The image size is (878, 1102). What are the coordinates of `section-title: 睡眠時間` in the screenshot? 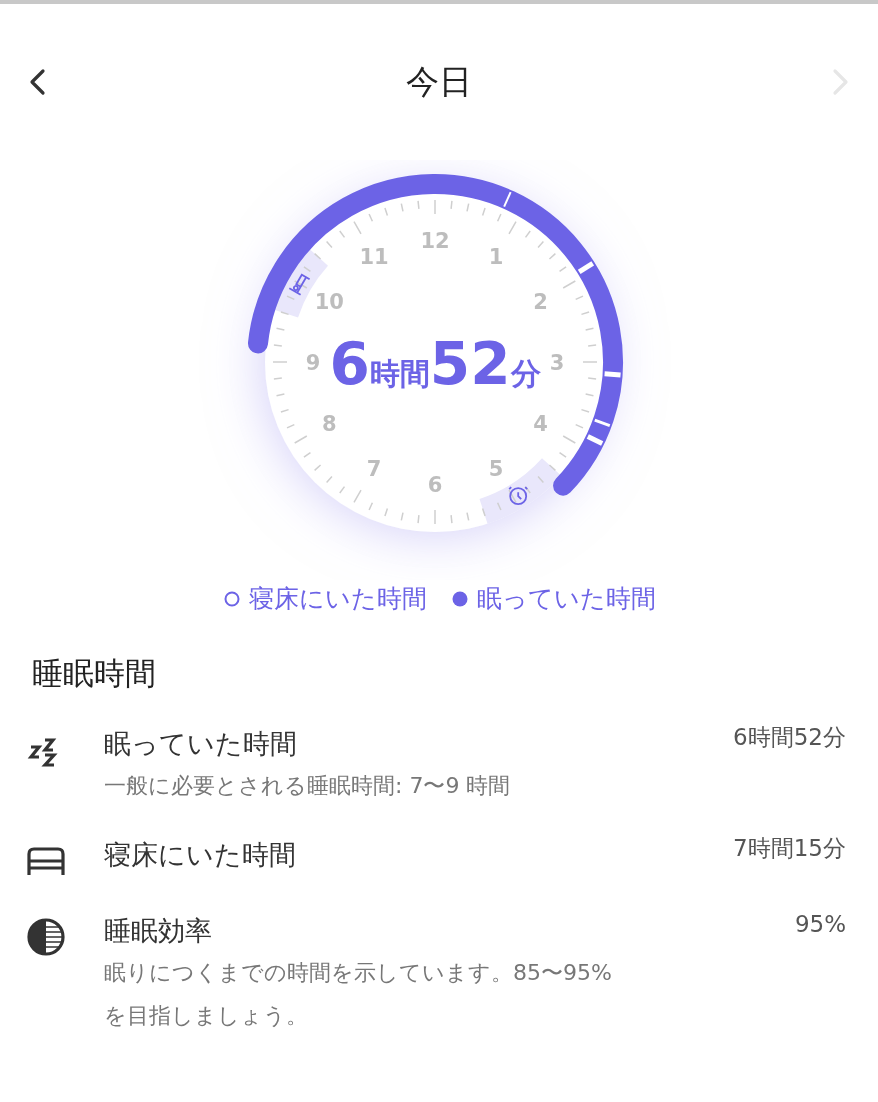 It's located at (94, 673).